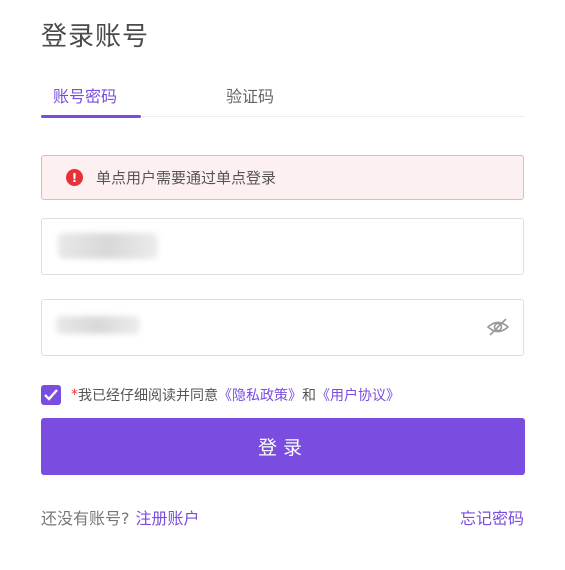 This screenshot has width=565, height=570. Describe the element at coordinates (358, 395) in the screenshot. I see `user-agreement-link: 《用户协议》` at that location.